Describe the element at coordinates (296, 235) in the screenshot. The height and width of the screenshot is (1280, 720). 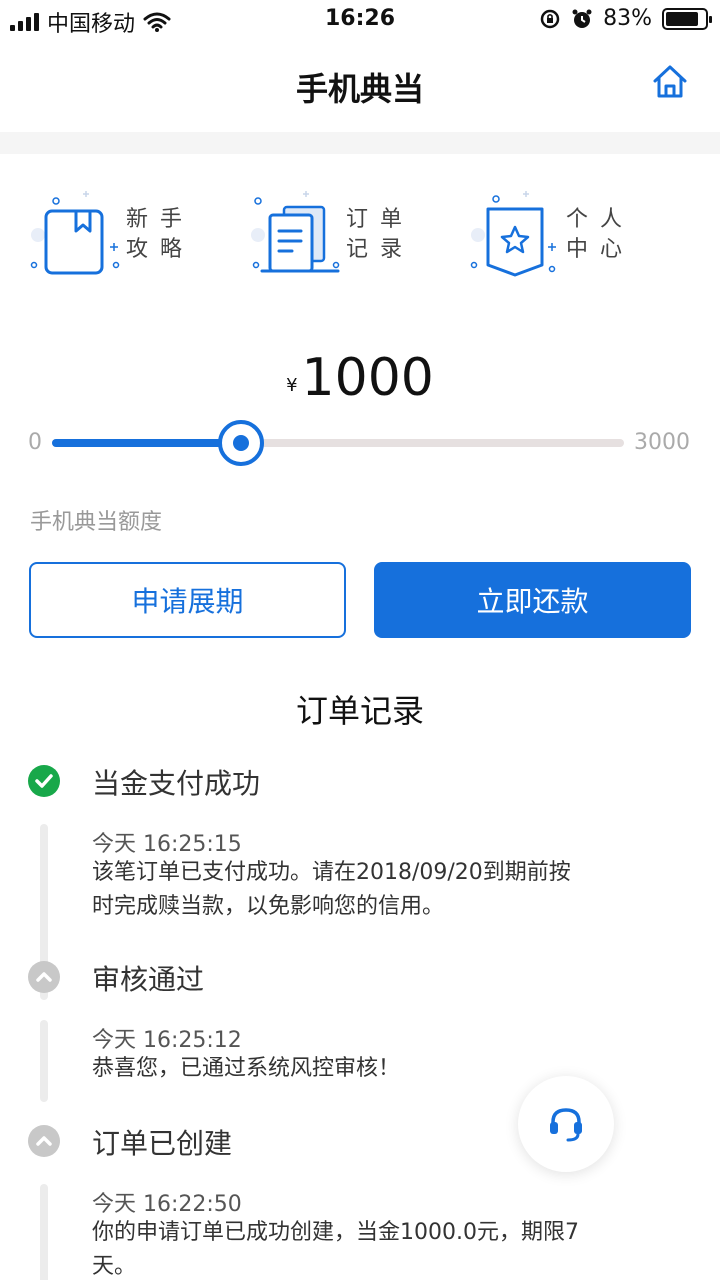
I see `document-icon` at that location.